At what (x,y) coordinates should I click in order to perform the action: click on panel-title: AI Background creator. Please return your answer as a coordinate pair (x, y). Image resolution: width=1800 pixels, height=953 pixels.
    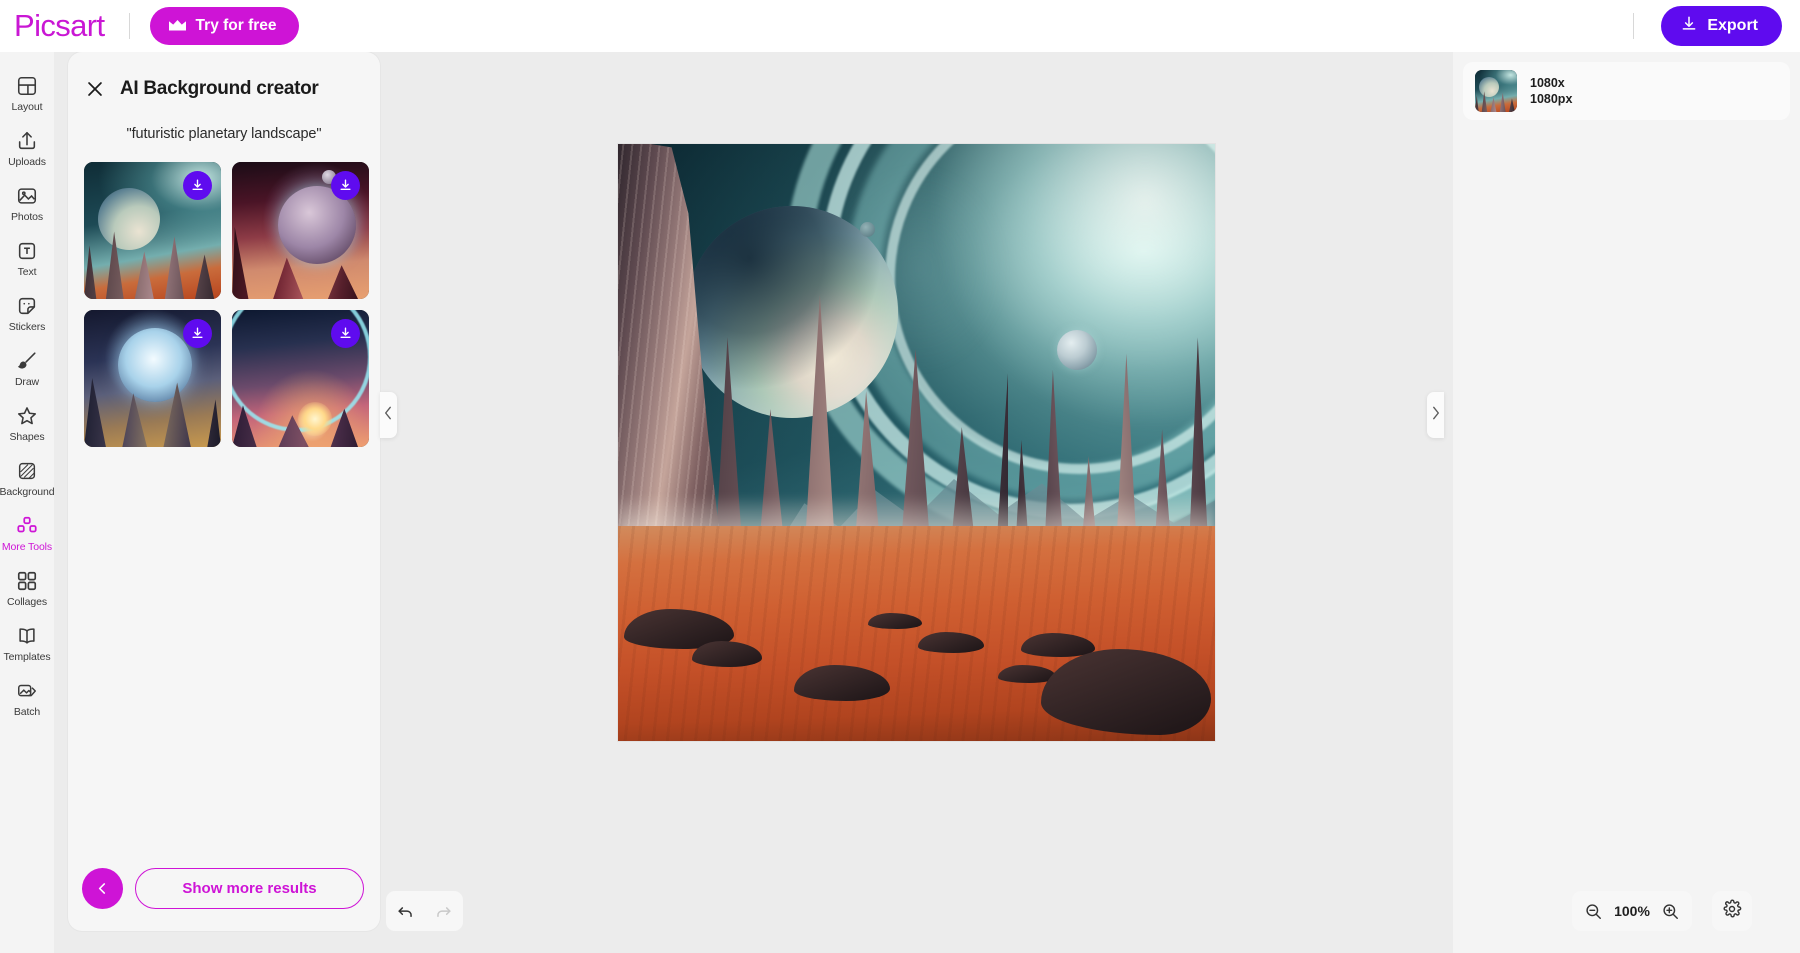
    Looking at the image, I should click on (219, 88).